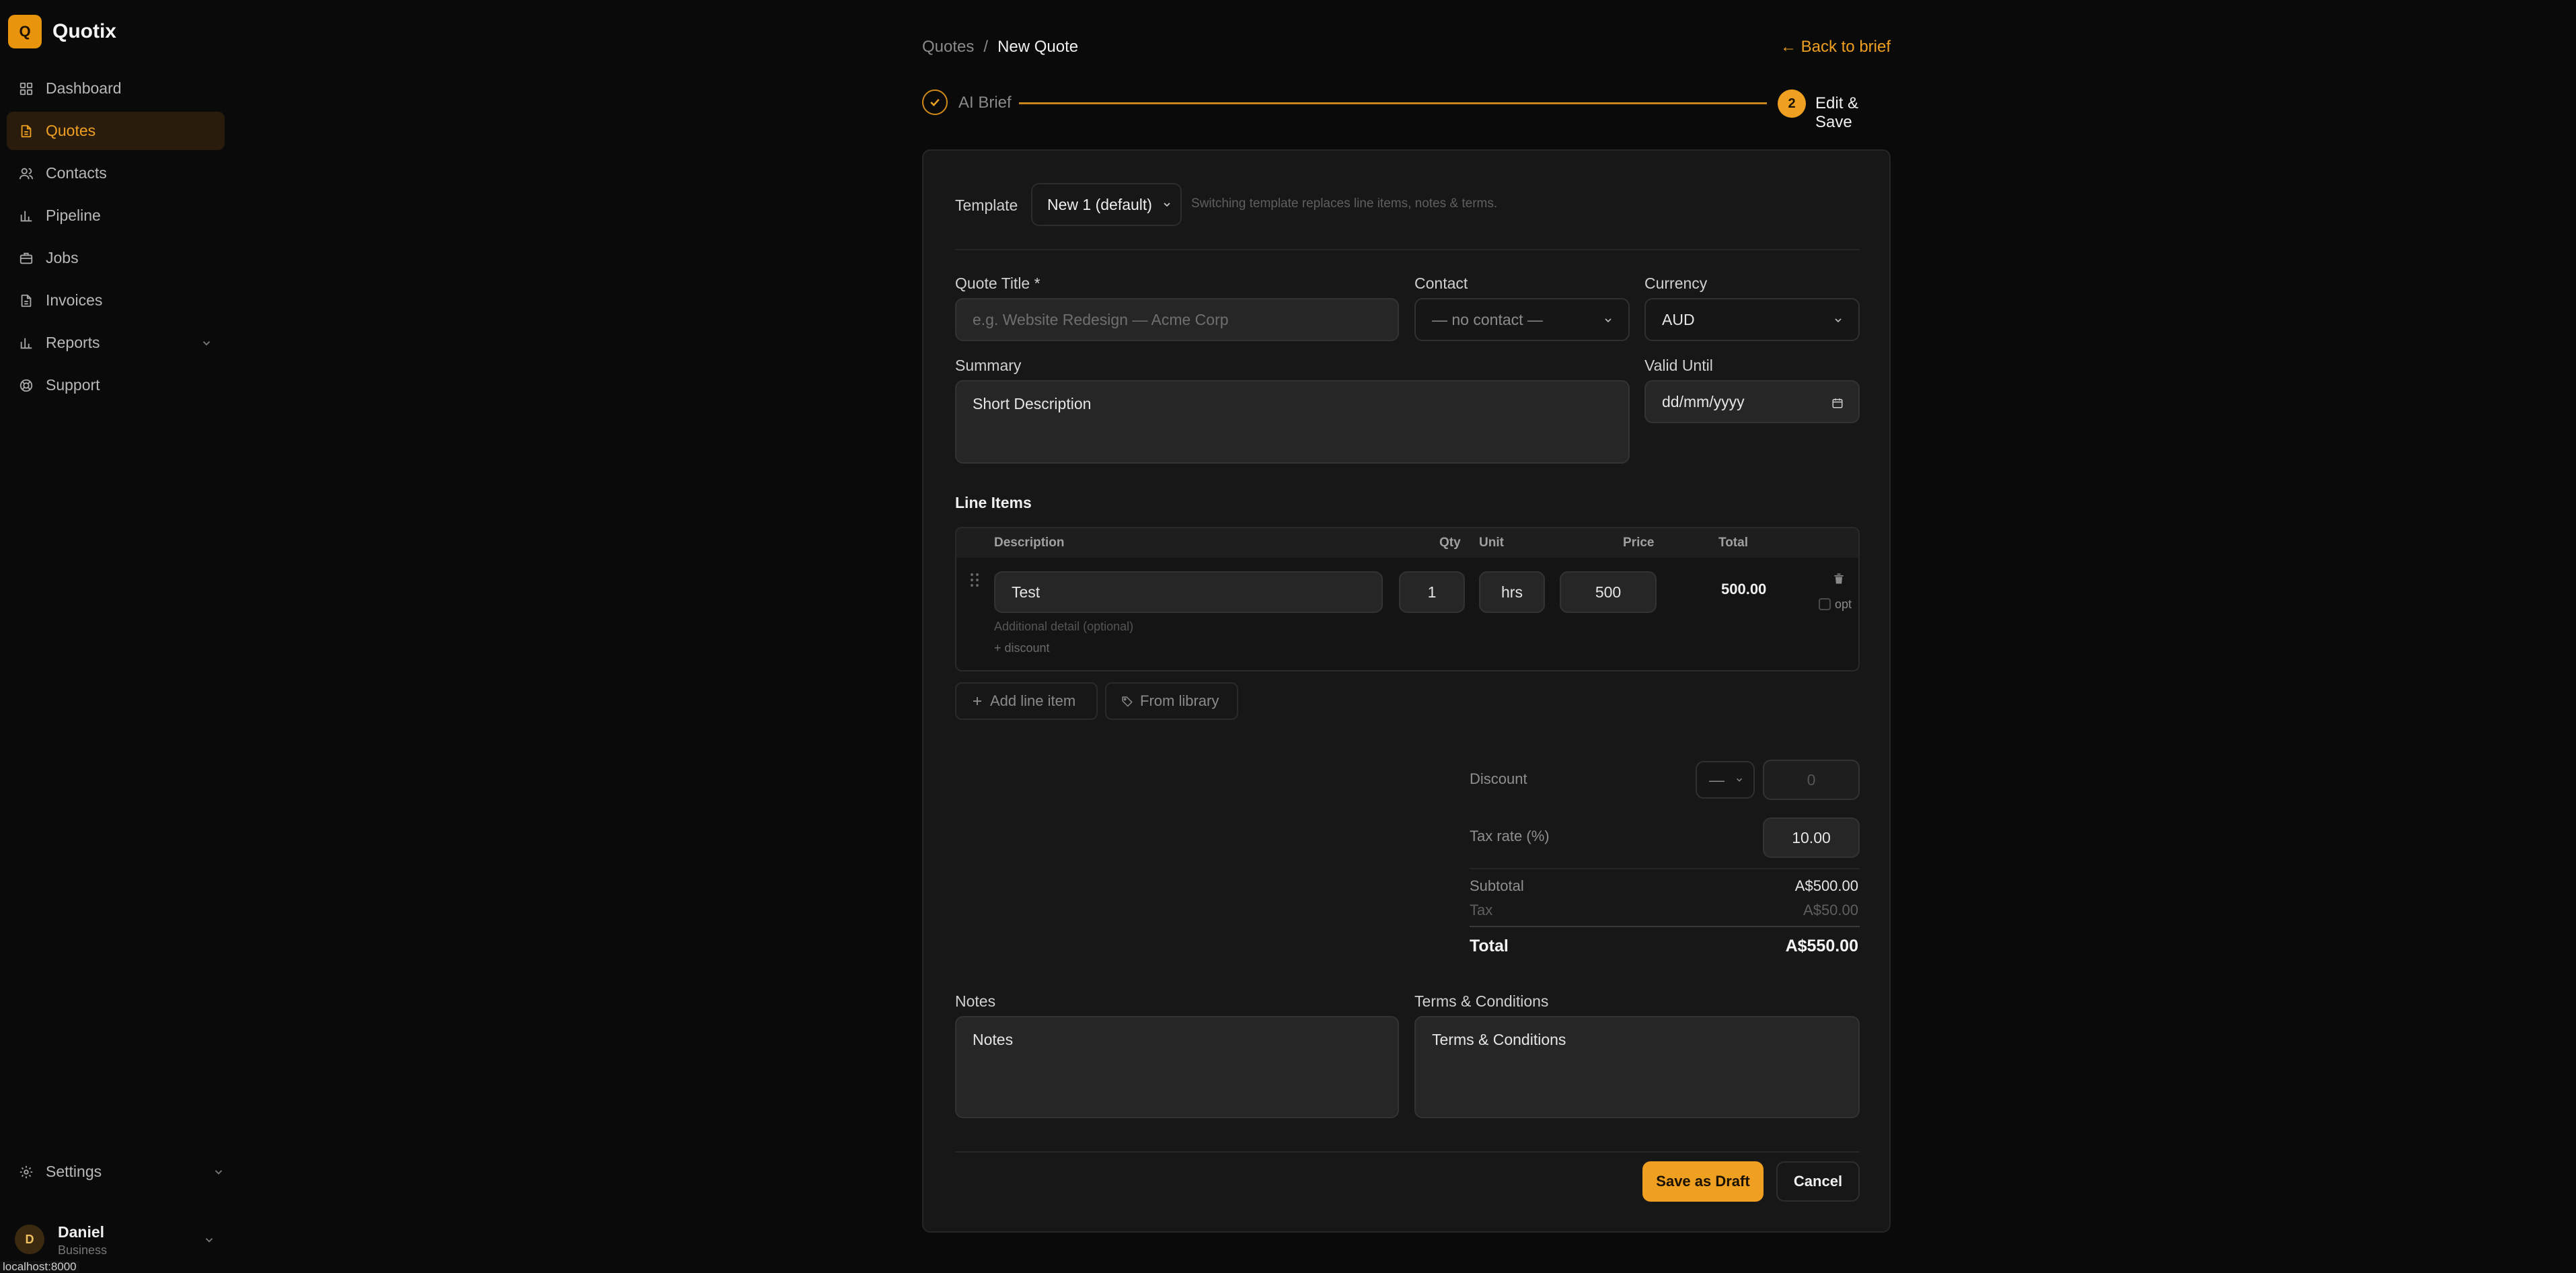 The width and height of the screenshot is (2576, 1273). What do you see at coordinates (1811, 838) in the screenshot?
I see `tax-rate-input: 10.00` at bounding box center [1811, 838].